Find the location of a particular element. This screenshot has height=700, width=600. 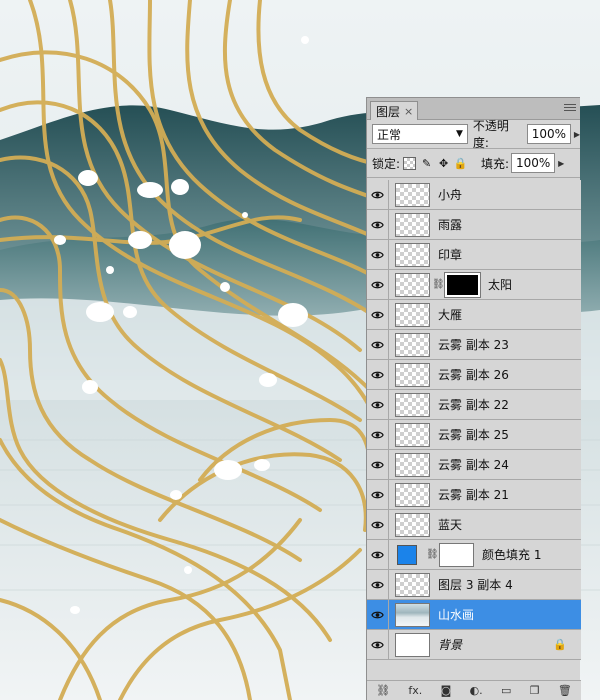

layer-row: ⛓ 太阳 is located at coordinates (474, 284).